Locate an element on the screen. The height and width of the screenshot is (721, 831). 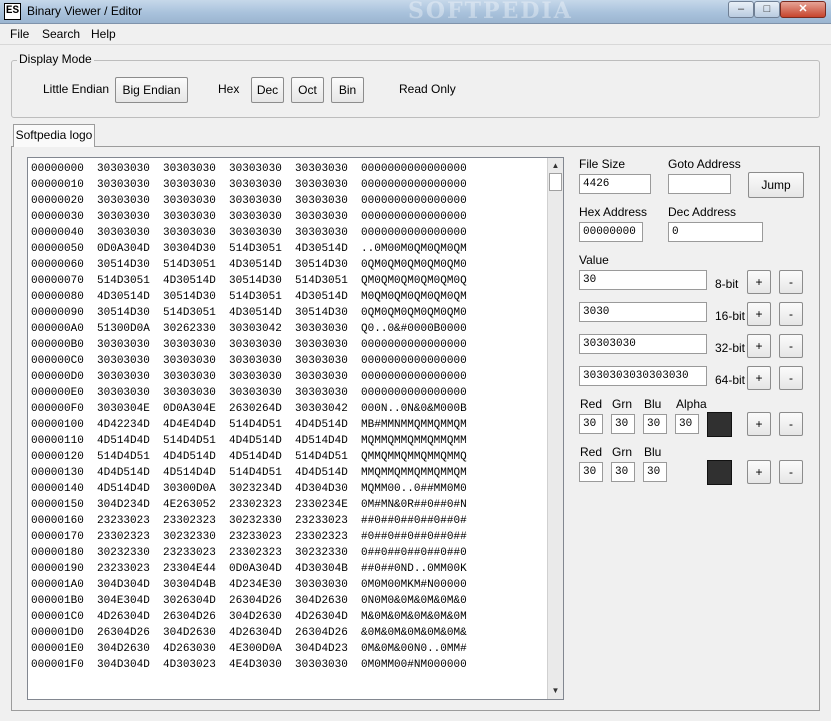
value-16bit-field: 3030 is located at coordinates (643, 312).